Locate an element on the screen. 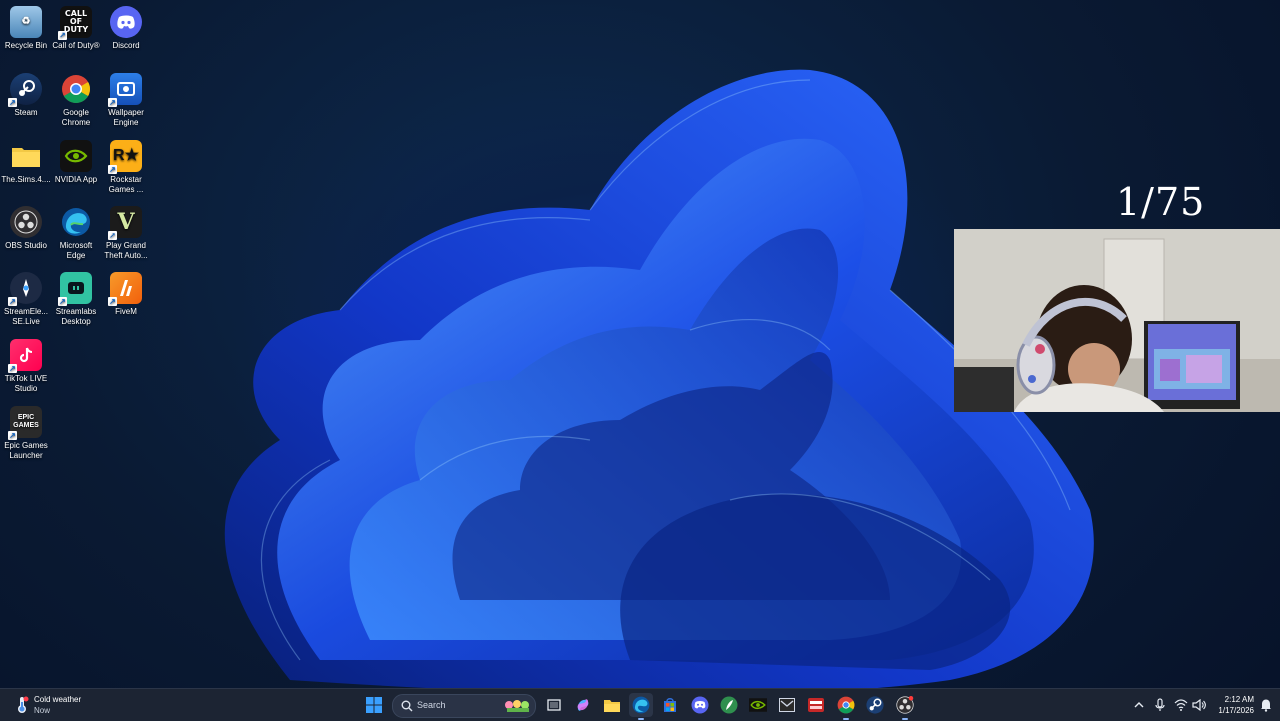 The height and width of the screenshot is (721, 1280). icon-label: OBS Studio is located at coordinates (26, 245).